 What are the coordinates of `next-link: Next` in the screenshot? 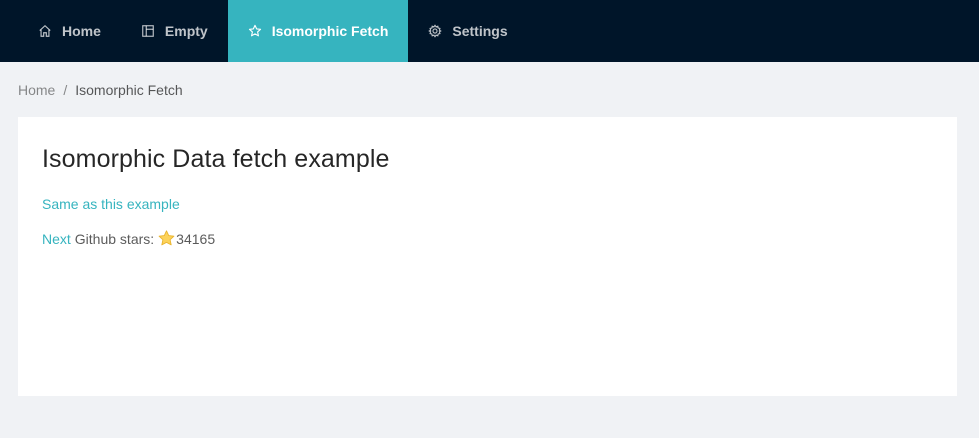 It's located at (56, 239).